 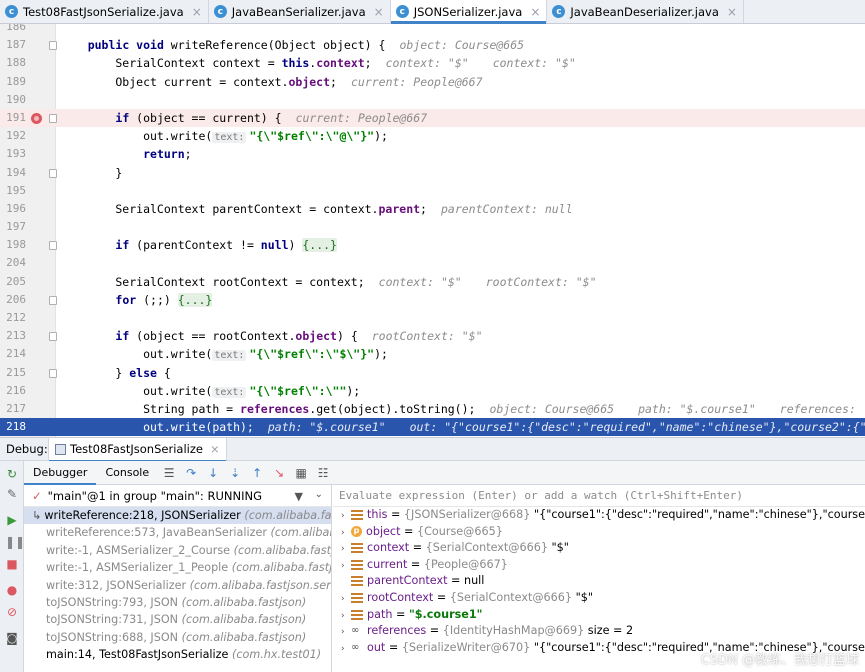 What do you see at coordinates (469, 12) in the screenshot?
I see `editor-tab: c JSONSerializer.java ×` at bounding box center [469, 12].